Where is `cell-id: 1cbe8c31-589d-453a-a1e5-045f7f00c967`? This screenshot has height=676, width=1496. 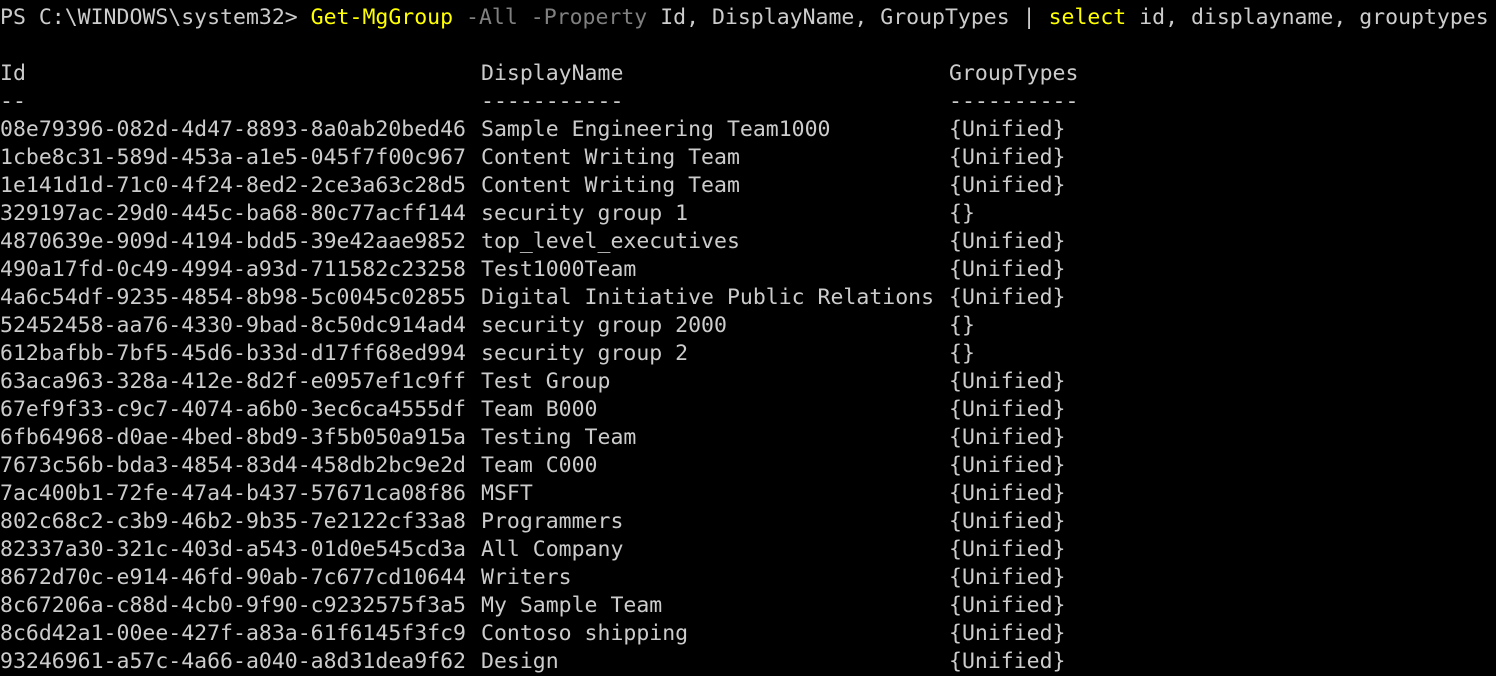
cell-id: 1cbe8c31-589d-453a-a1e5-045f7f00c967 is located at coordinates (233, 157).